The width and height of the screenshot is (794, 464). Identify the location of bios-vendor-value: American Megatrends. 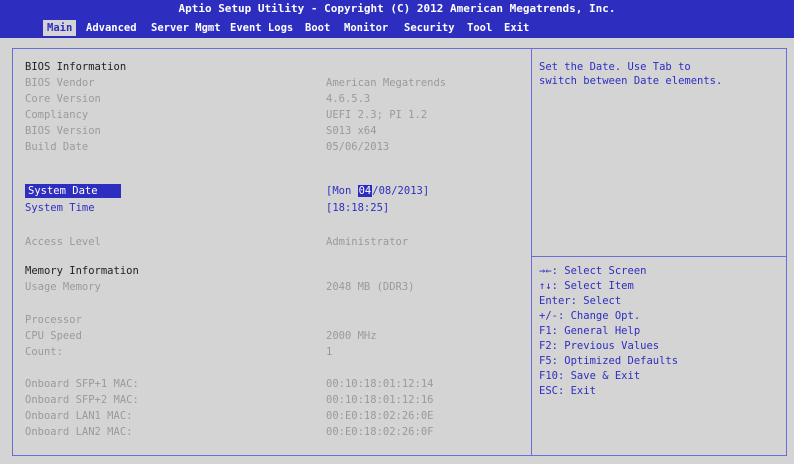
(386, 83).